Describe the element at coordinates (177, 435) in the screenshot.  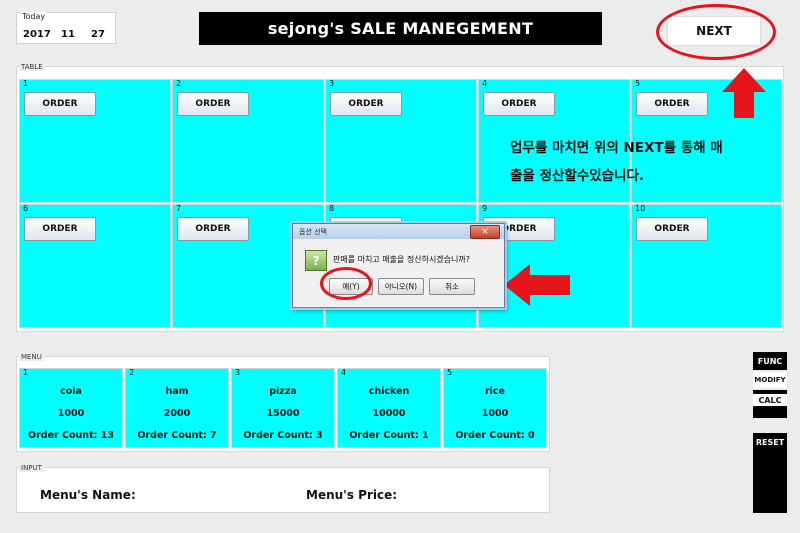
I see `menu-item-order-count: Order Count: 7` at that location.